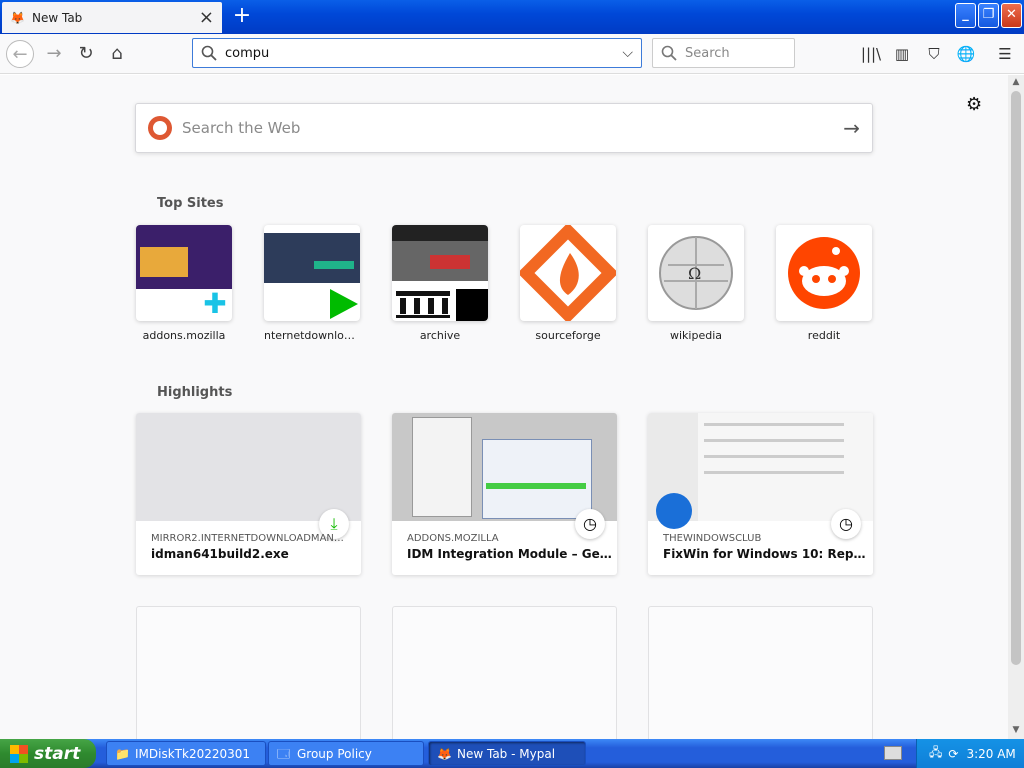  I want to click on idm-arrow-icon, so click(344, 304).